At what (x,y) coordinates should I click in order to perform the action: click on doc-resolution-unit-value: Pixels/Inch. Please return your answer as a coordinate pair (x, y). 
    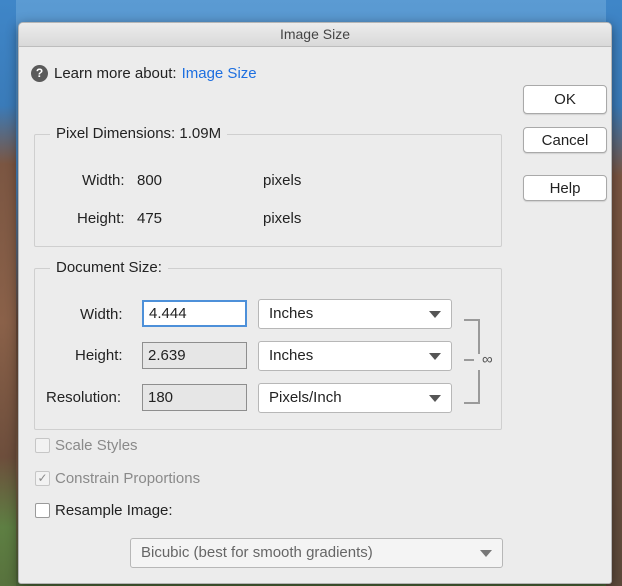
    Looking at the image, I should click on (305, 397).